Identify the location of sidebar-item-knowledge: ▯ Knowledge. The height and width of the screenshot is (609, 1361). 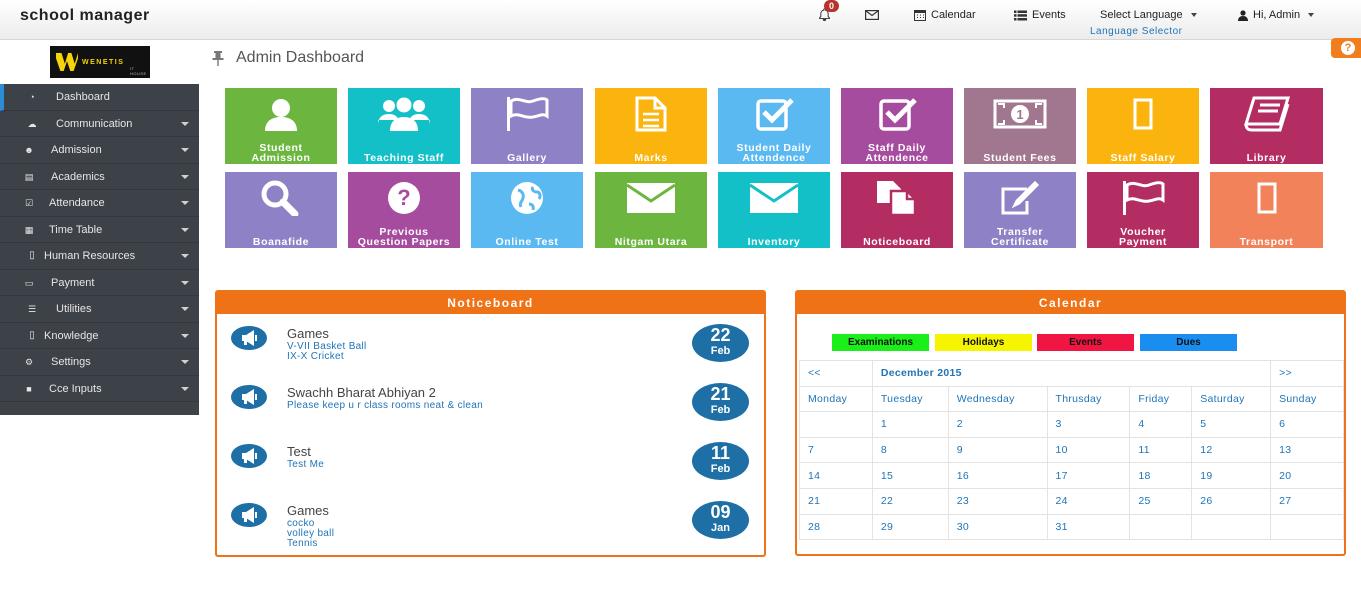
(99, 336).